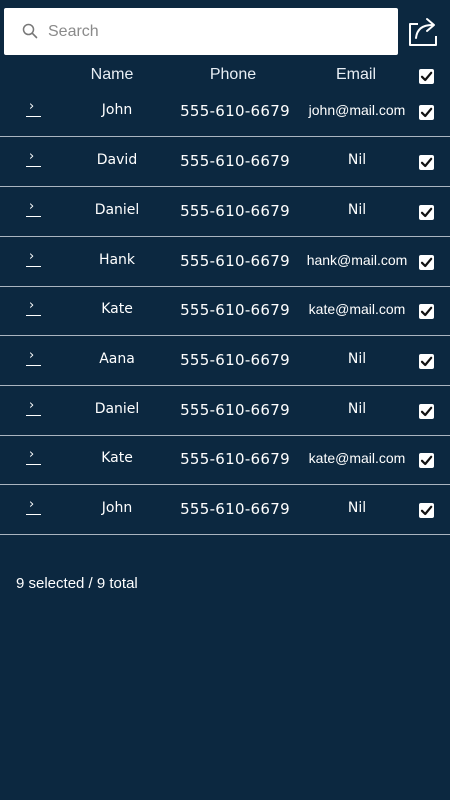 Image resolution: width=450 pixels, height=800 pixels. I want to click on table-row: › Hank 555-610-6679 hank@mail.com, so click(225, 262).